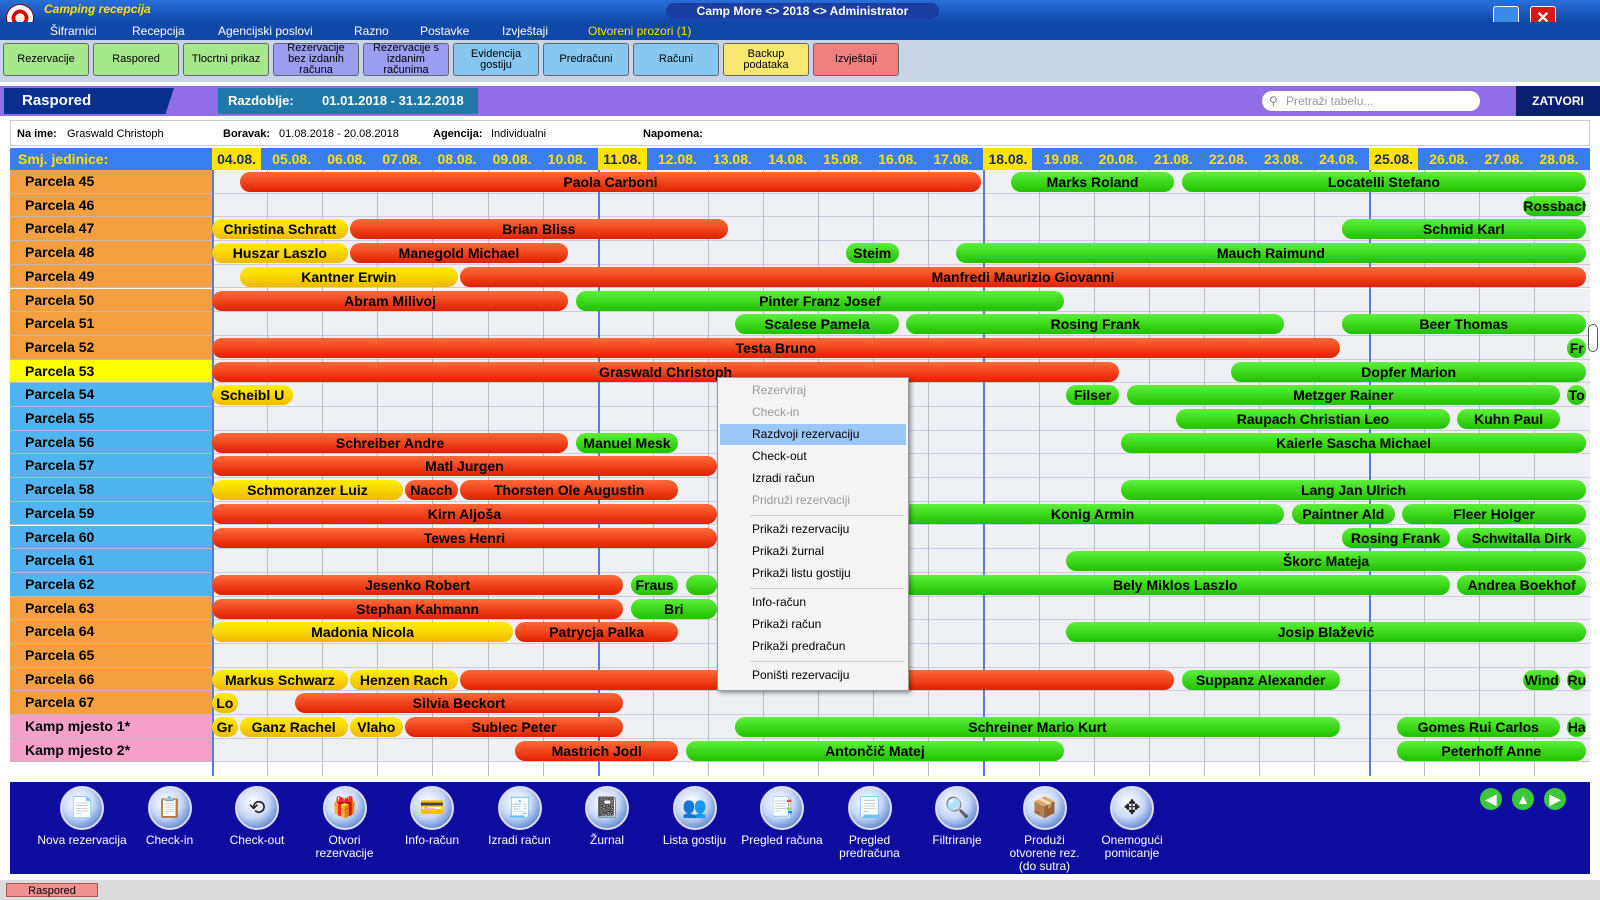 The width and height of the screenshot is (1600, 900). I want to click on context-item-15: Poništi rezervaciju, so click(813, 675).